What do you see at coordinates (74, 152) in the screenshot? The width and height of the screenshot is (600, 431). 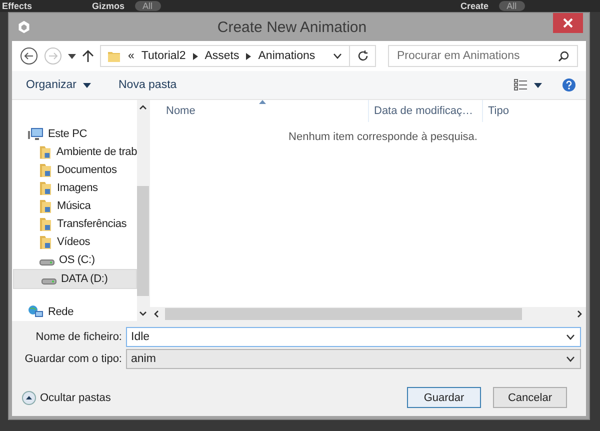 I see `sidebar-item: Ambiente de trab` at bounding box center [74, 152].